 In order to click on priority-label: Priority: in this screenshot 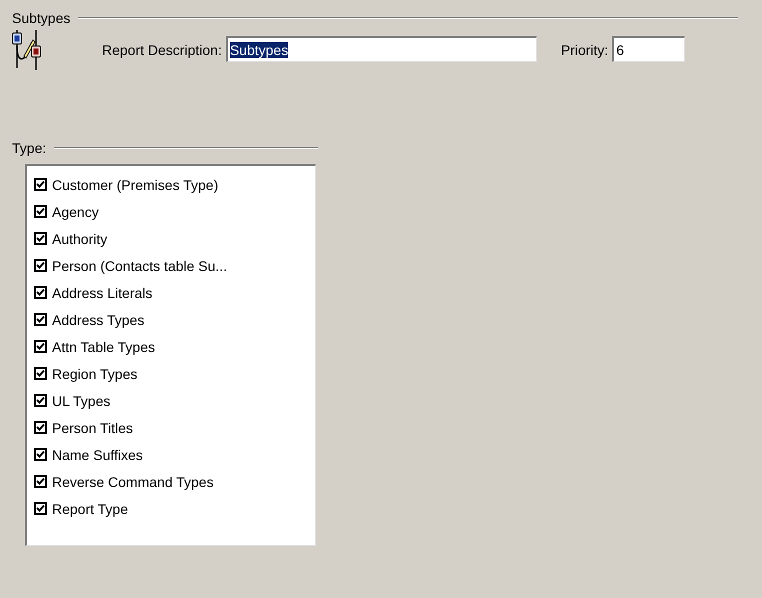, I will do `click(584, 50)`.